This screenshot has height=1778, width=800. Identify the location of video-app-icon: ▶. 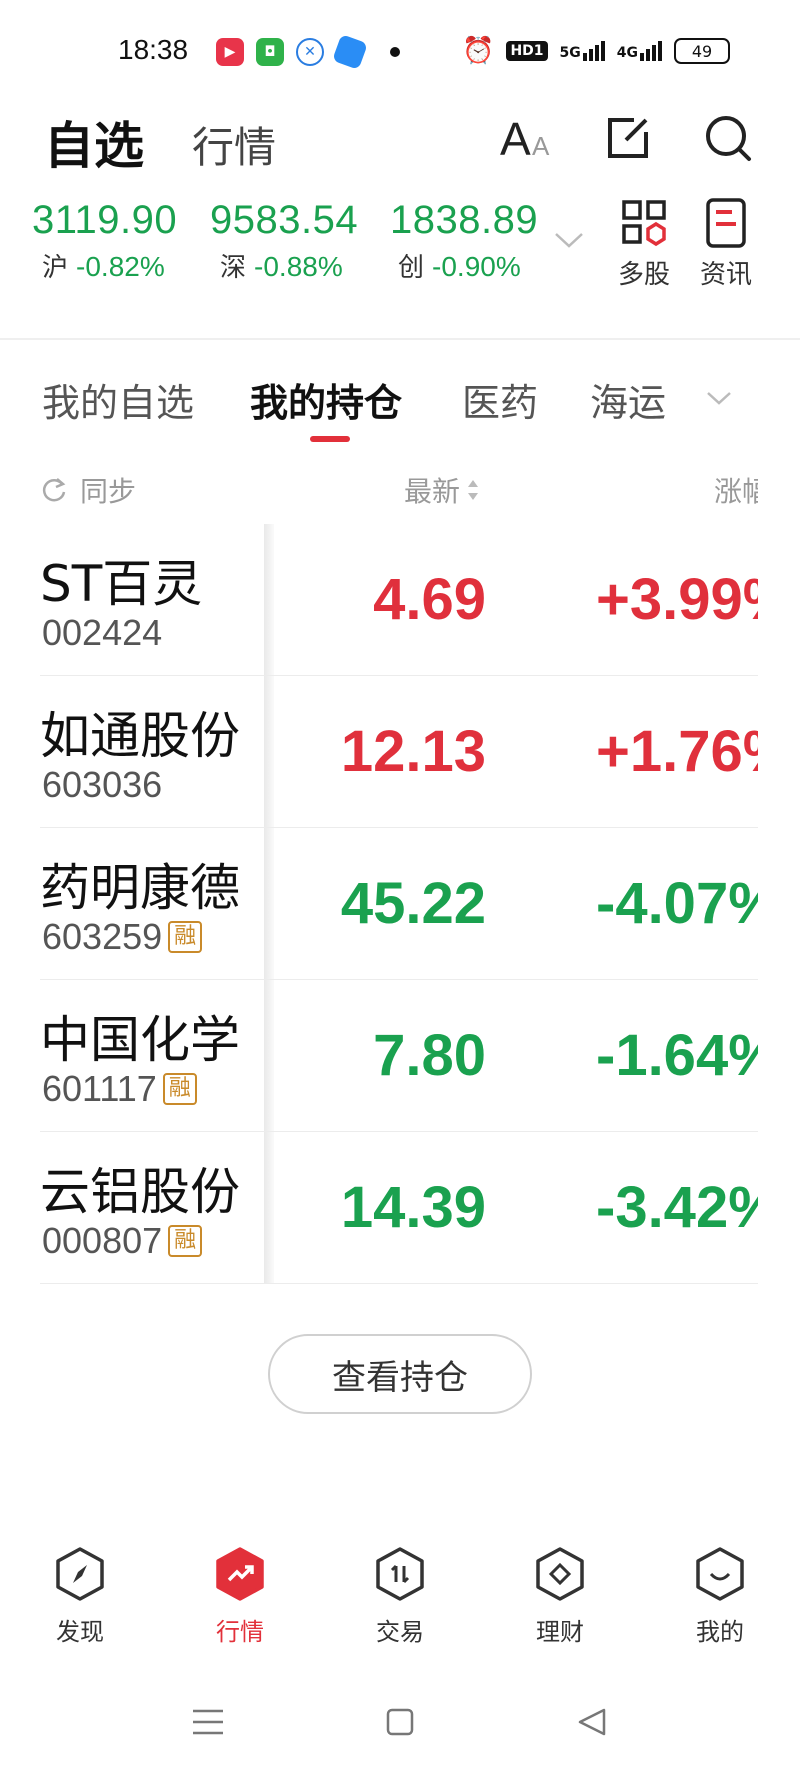
(230, 52).